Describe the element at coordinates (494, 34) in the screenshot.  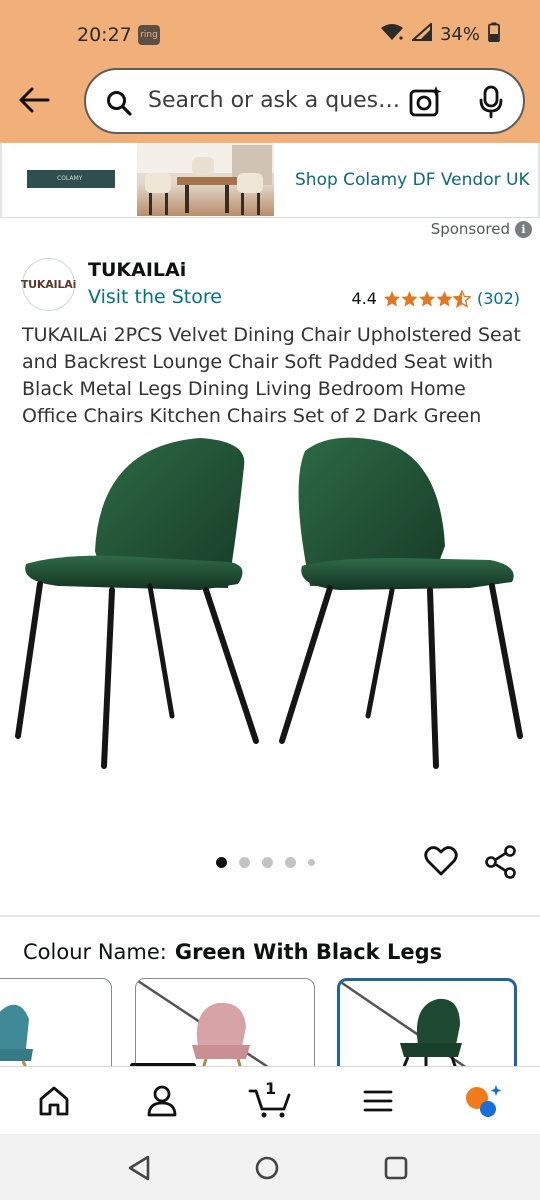
I see `battery-icon` at that location.